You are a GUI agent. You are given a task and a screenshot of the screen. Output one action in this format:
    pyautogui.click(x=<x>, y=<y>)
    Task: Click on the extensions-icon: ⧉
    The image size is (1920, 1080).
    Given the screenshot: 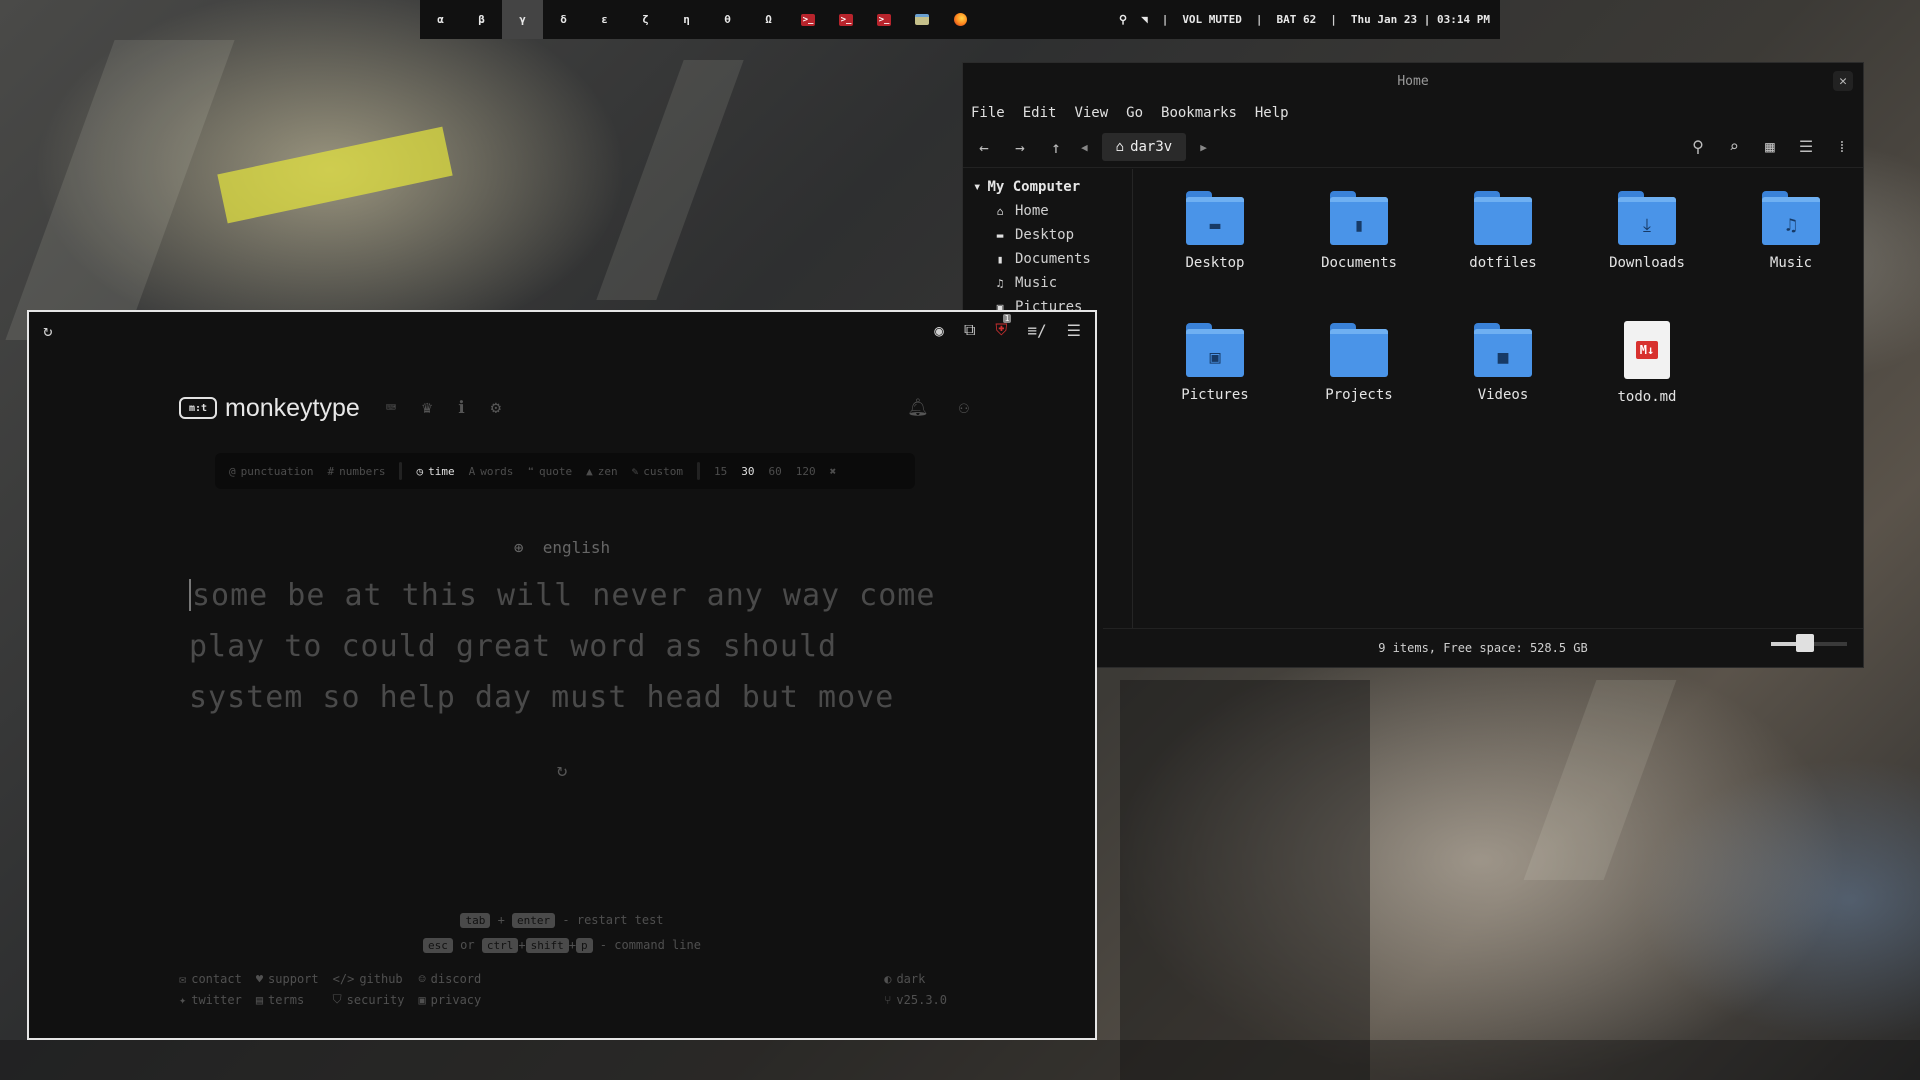 What is the action you would take?
    pyautogui.click(x=969, y=330)
    